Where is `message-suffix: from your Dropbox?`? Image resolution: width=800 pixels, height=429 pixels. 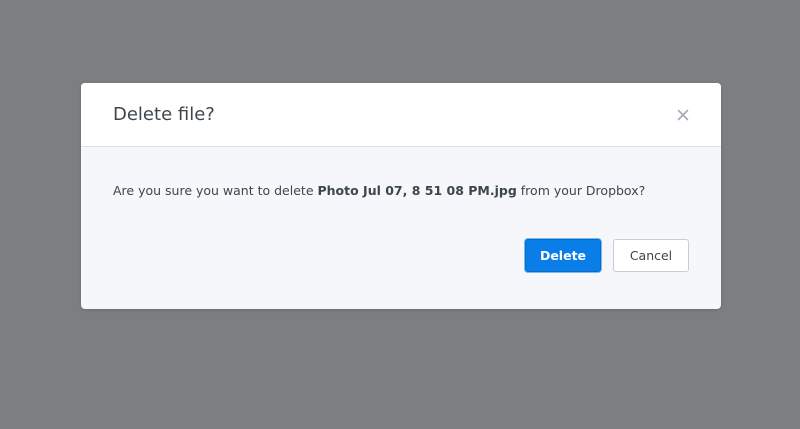
message-suffix: from your Dropbox? is located at coordinates (581, 190).